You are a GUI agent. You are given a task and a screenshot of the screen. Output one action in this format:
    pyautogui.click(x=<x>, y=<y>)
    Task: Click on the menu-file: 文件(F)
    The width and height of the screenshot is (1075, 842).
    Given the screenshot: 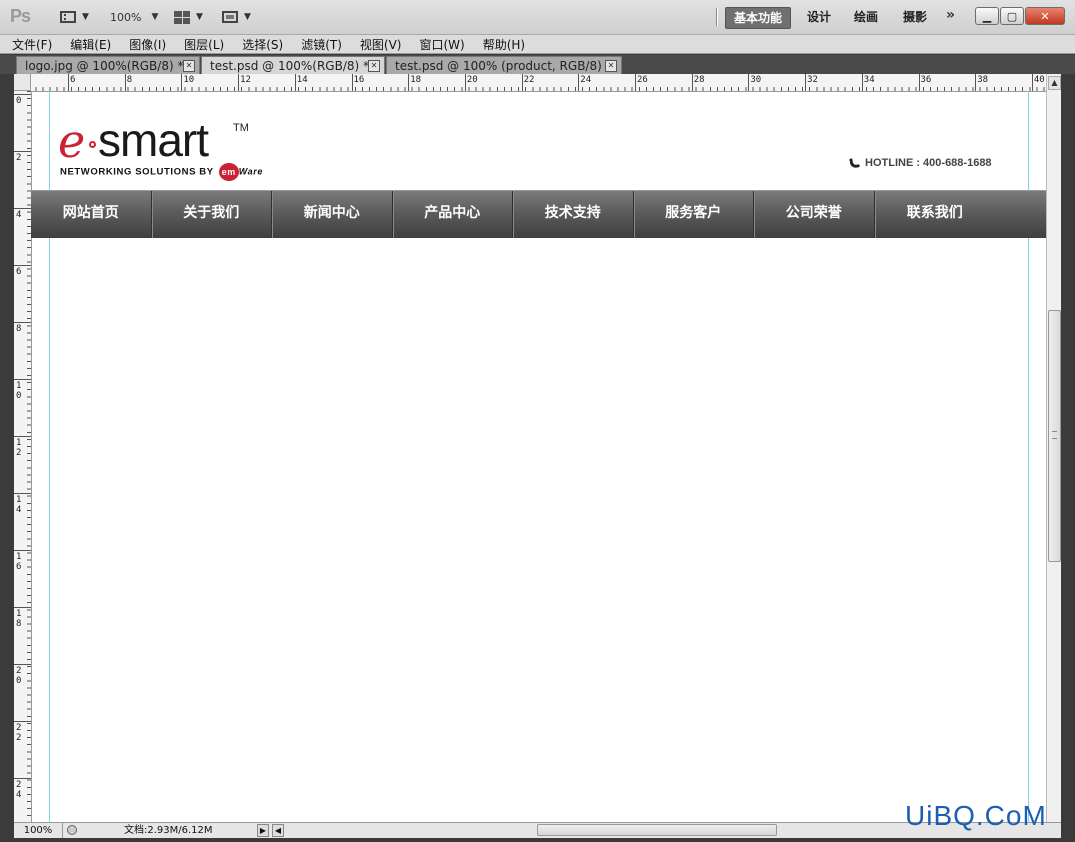 What is the action you would take?
    pyautogui.click(x=32, y=44)
    